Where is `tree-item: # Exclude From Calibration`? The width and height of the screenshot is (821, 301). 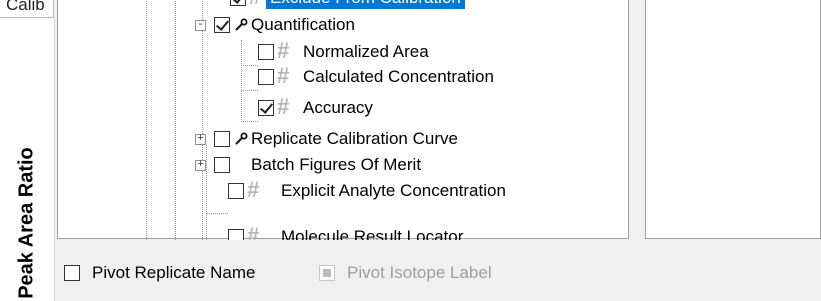
tree-item: # Exclude From Calibration is located at coordinates (380, 5).